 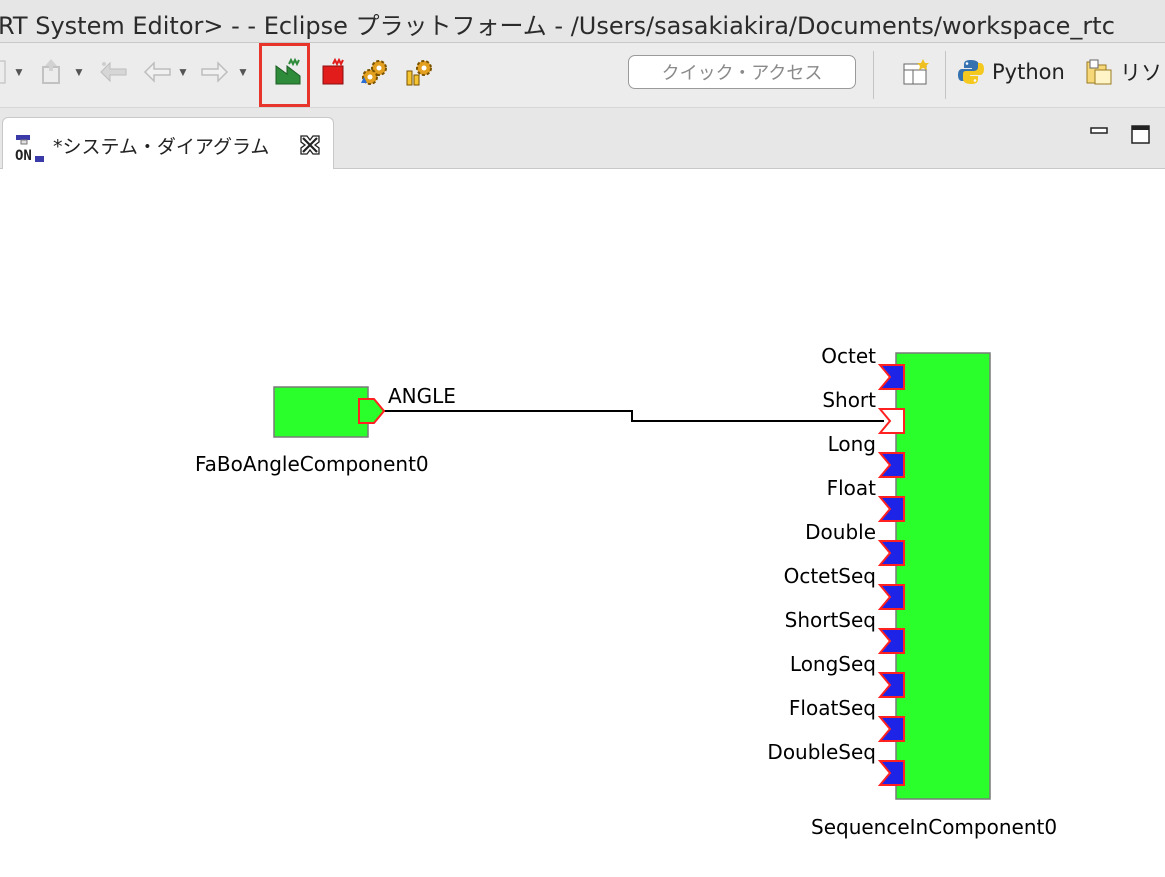 I want to click on tab-system-diagram: ON *システム・ダイアグラム, so click(x=168, y=143).